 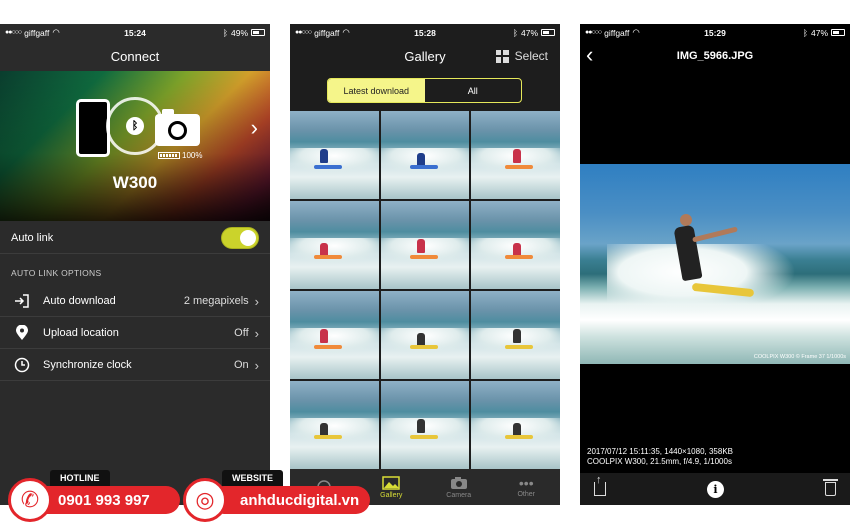 What do you see at coordinates (169, 155) in the screenshot?
I see `camera-battery-icon` at bounding box center [169, 155].